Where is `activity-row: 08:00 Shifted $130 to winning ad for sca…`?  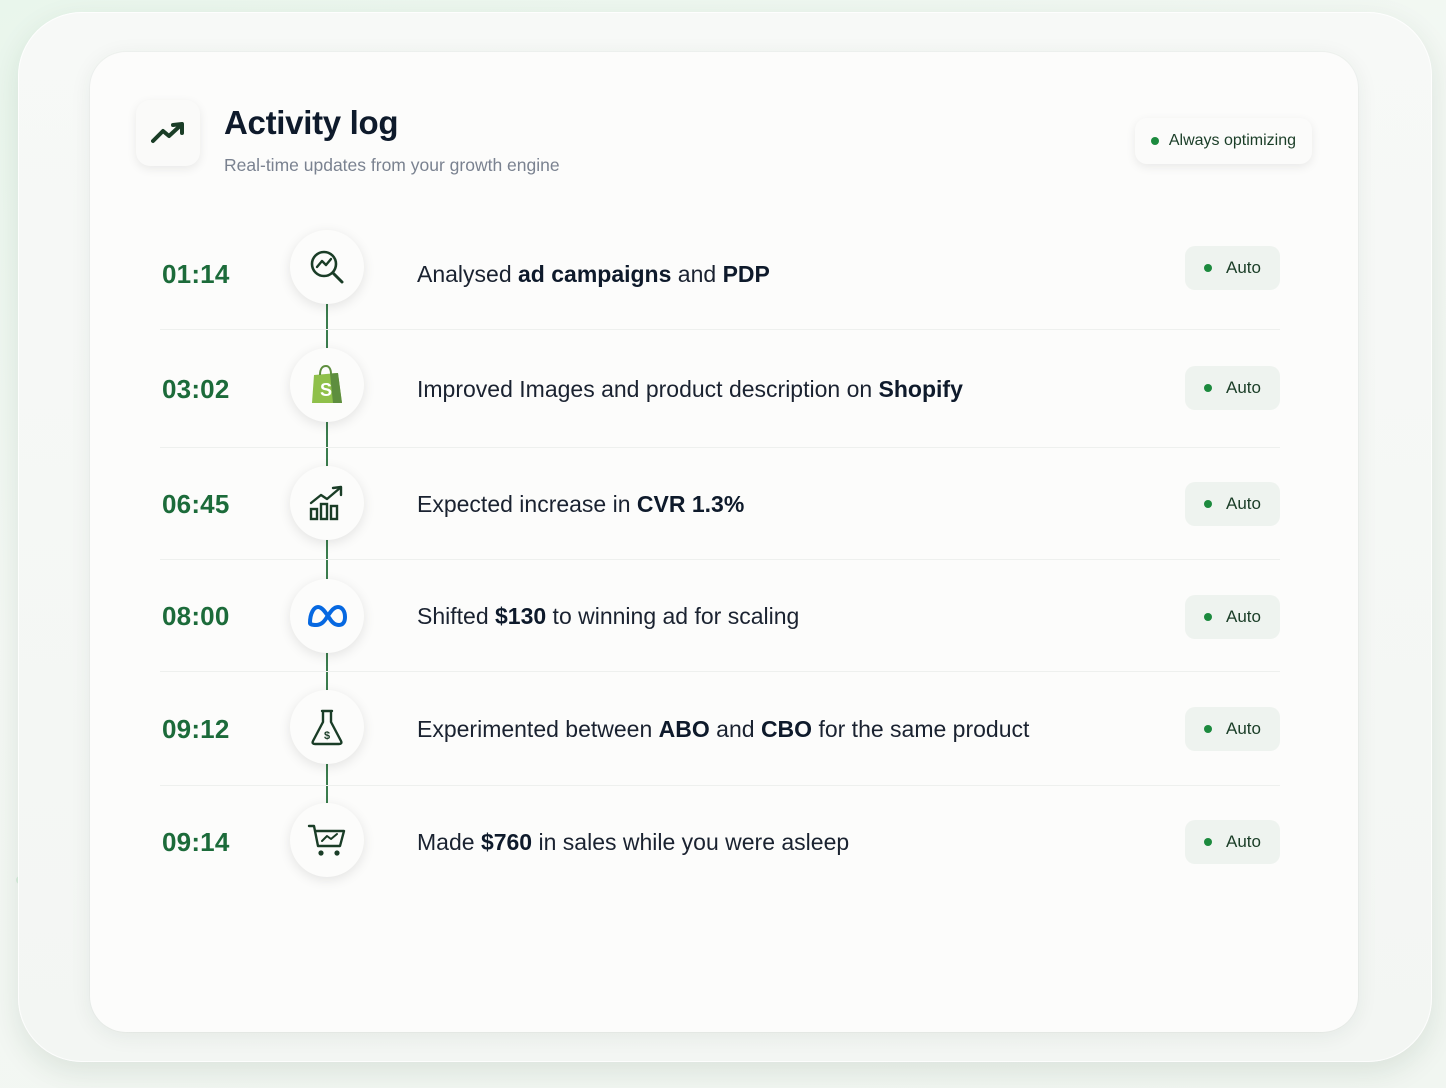
activity-row: 08:00 Shifted $130 to winning ad for sca… is located at coordinates (720, 616).